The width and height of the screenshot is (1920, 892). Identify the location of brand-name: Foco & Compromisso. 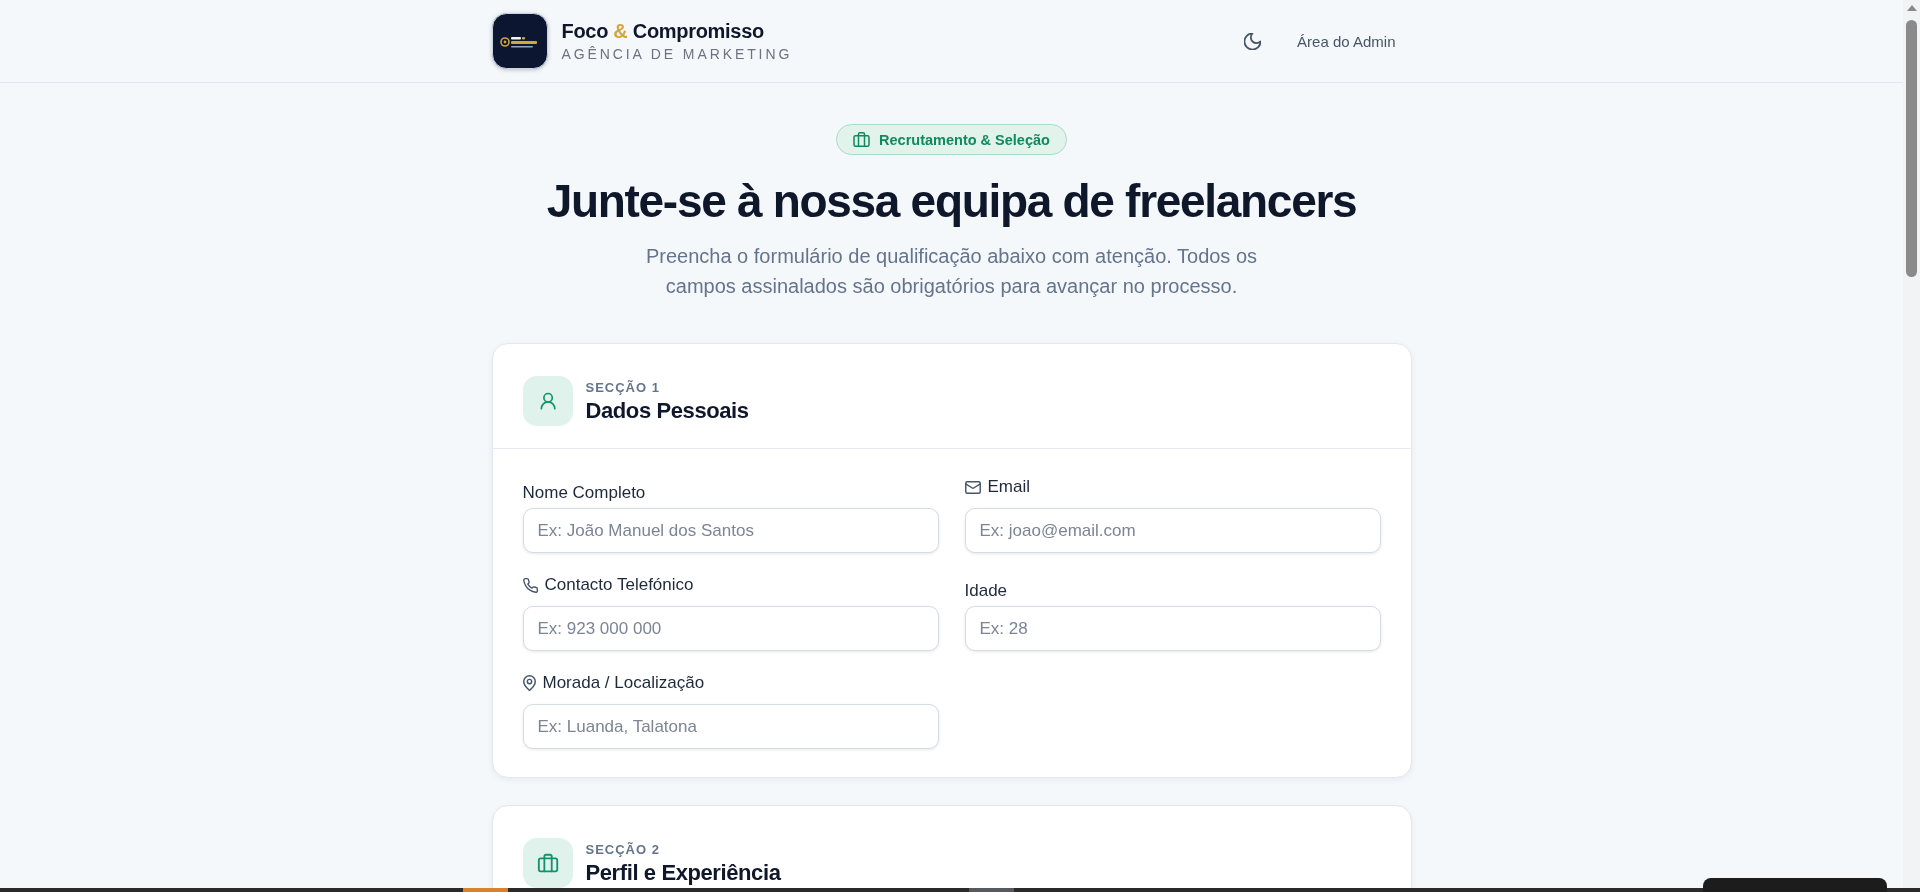
(663, 31).